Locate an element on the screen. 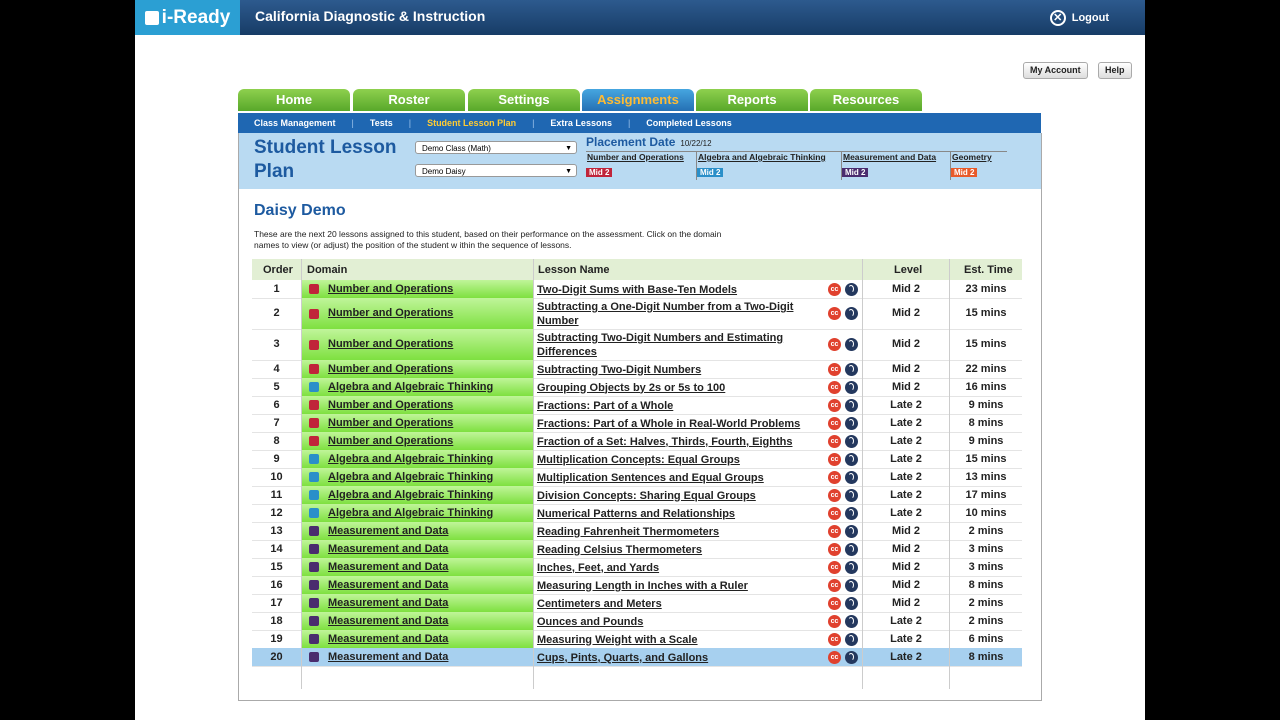 The width and height of the screenshot is (1280, 720). lesson-link: Cups, Pints, Quarts, and Gallons is located at coordinates (679, 658).